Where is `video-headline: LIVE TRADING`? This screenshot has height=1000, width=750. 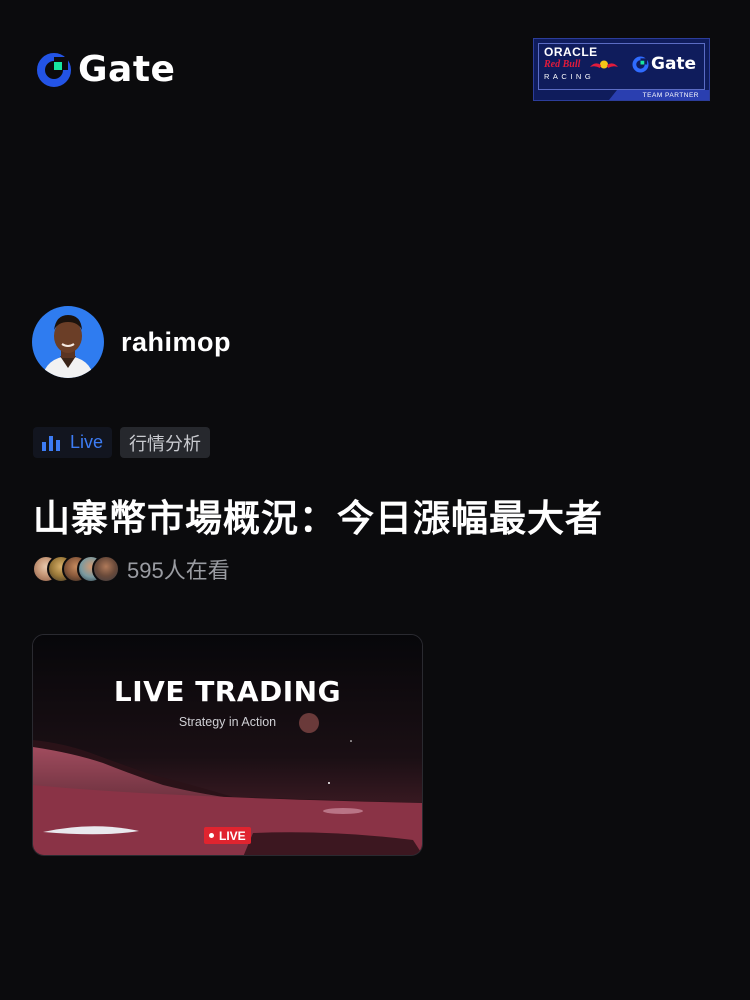 video-headline: LIVE TRADING is located at coordinates (227, 691).